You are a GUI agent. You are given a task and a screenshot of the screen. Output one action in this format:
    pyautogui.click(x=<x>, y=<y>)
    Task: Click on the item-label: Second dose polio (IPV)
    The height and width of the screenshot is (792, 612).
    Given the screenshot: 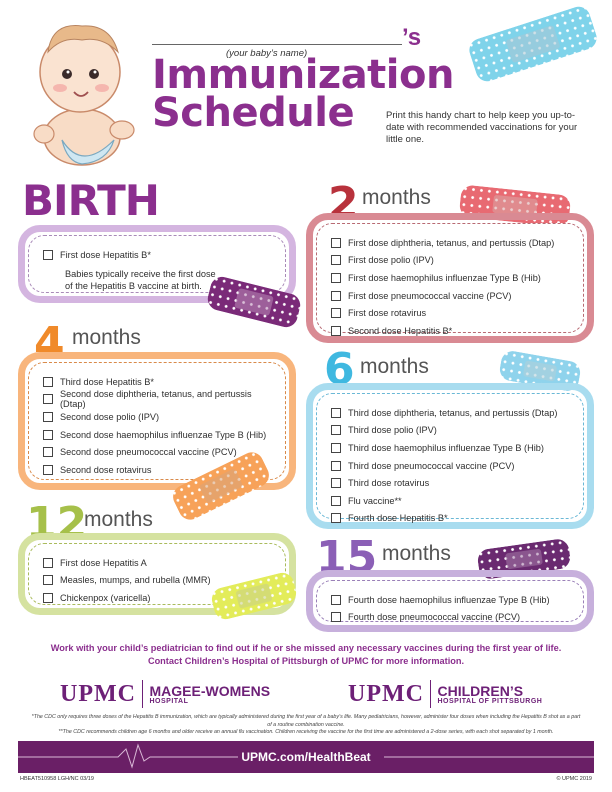 What is the action you would take?
    pyautogui.click(x=110, y=416)
    